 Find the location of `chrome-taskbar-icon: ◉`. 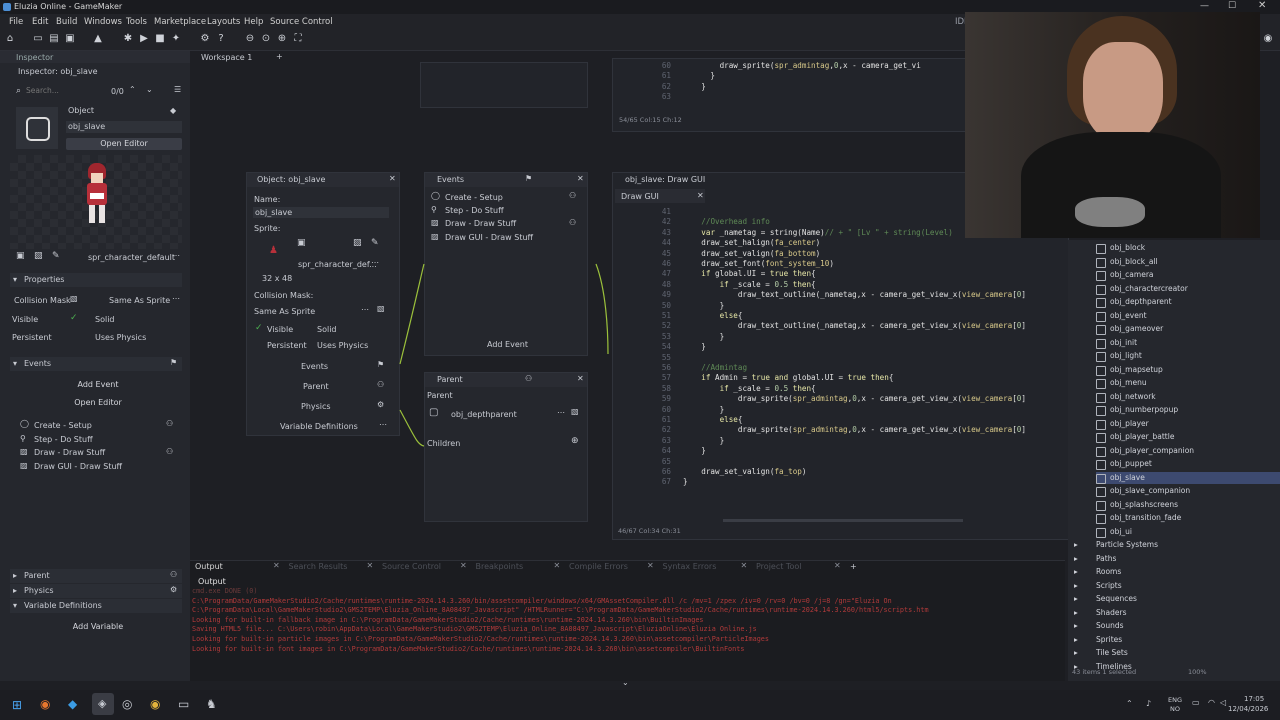

chrome-taskbar-icon: ◉ is located at coordinates (155, 704).